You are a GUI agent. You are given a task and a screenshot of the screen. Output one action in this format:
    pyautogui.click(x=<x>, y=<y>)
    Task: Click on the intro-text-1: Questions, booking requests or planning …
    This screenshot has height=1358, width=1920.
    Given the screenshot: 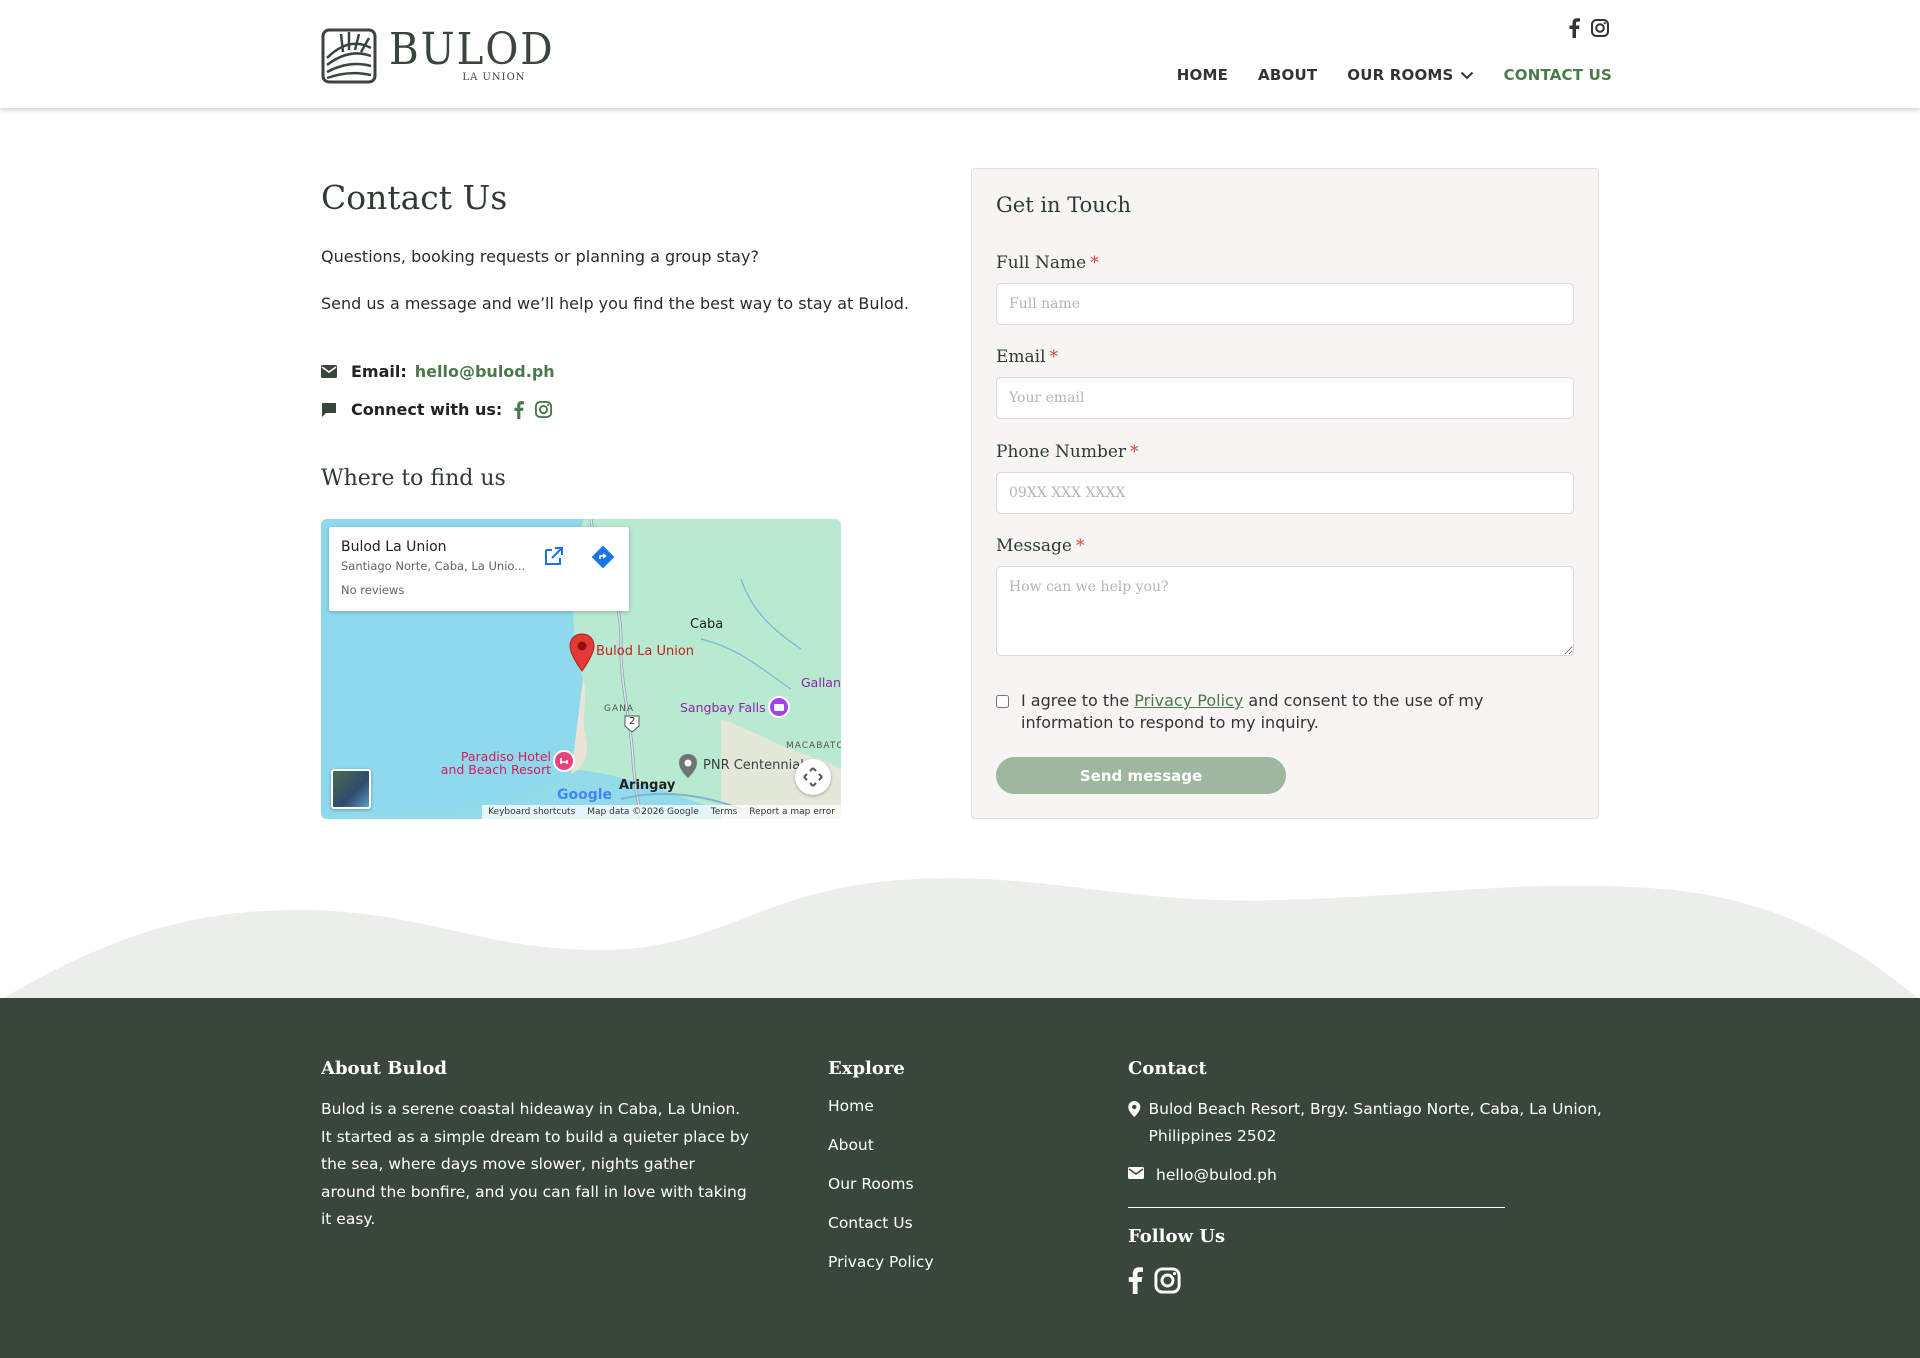 What is the action you would take?
    pyautogui.click(x=540, y=256)
    